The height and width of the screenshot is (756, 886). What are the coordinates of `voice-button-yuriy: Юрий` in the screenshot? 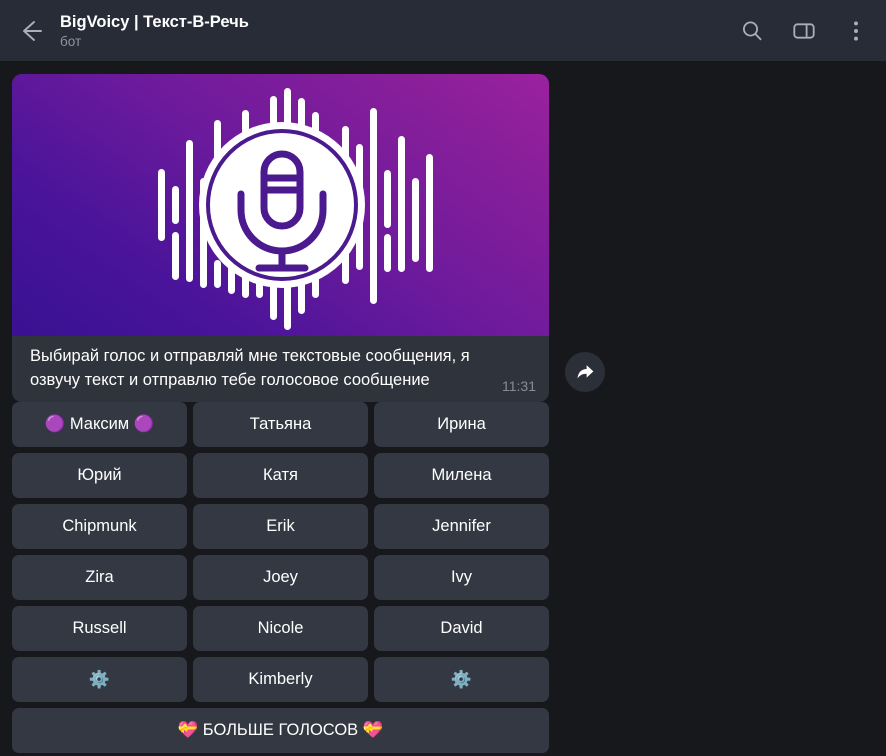 It's located at (99, 475).